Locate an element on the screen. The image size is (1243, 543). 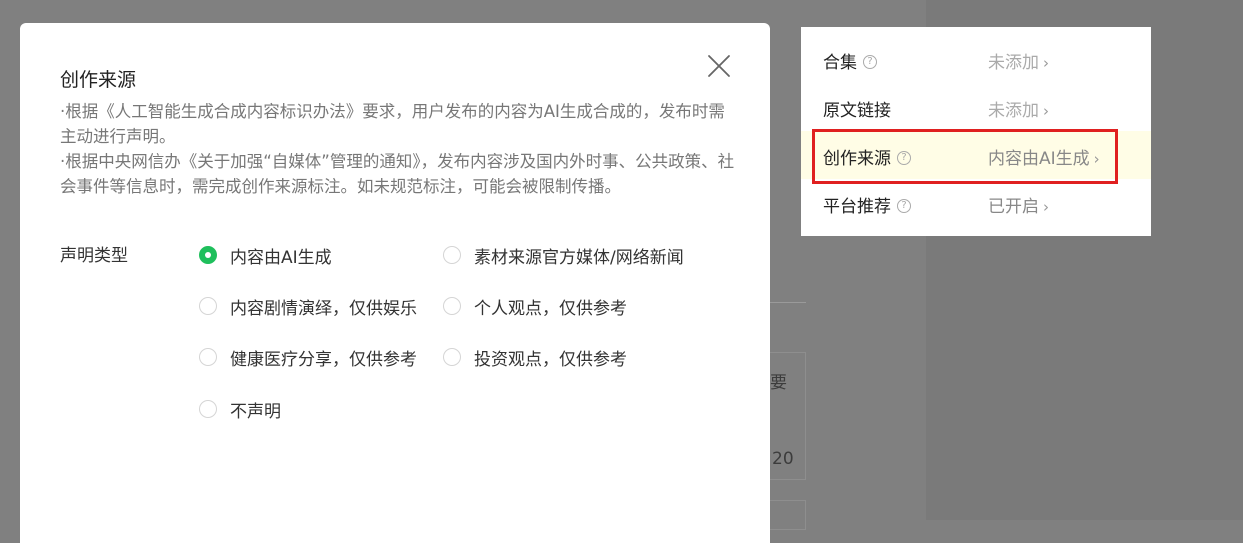
row-collection: 合集? 未添加 › is located at coordinates (976, 59).